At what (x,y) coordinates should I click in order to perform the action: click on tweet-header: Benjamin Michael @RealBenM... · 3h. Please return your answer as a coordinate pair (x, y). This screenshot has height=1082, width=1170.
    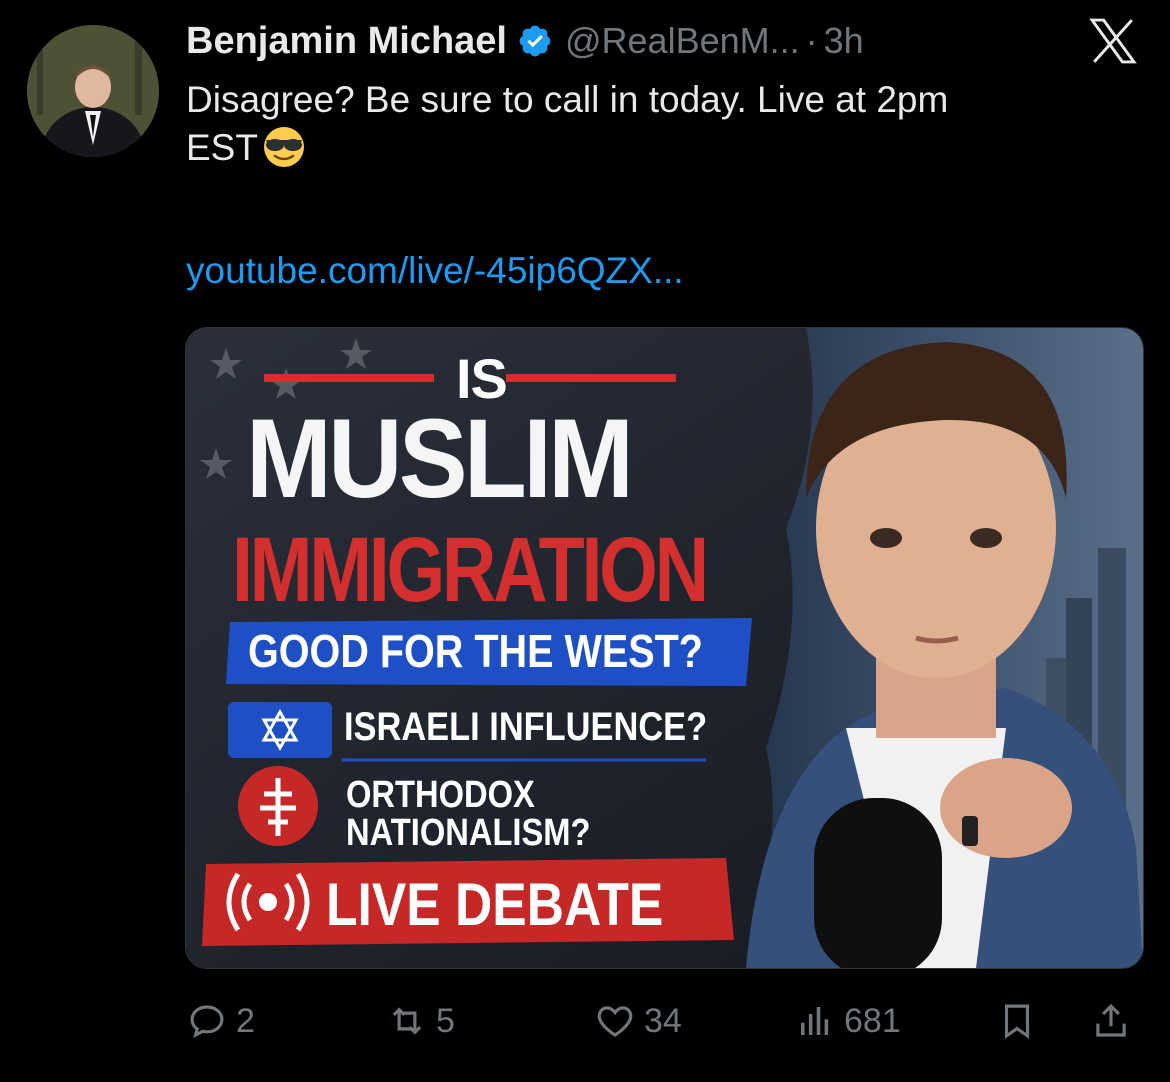
    Looking at the image, I should click on (663, 41).